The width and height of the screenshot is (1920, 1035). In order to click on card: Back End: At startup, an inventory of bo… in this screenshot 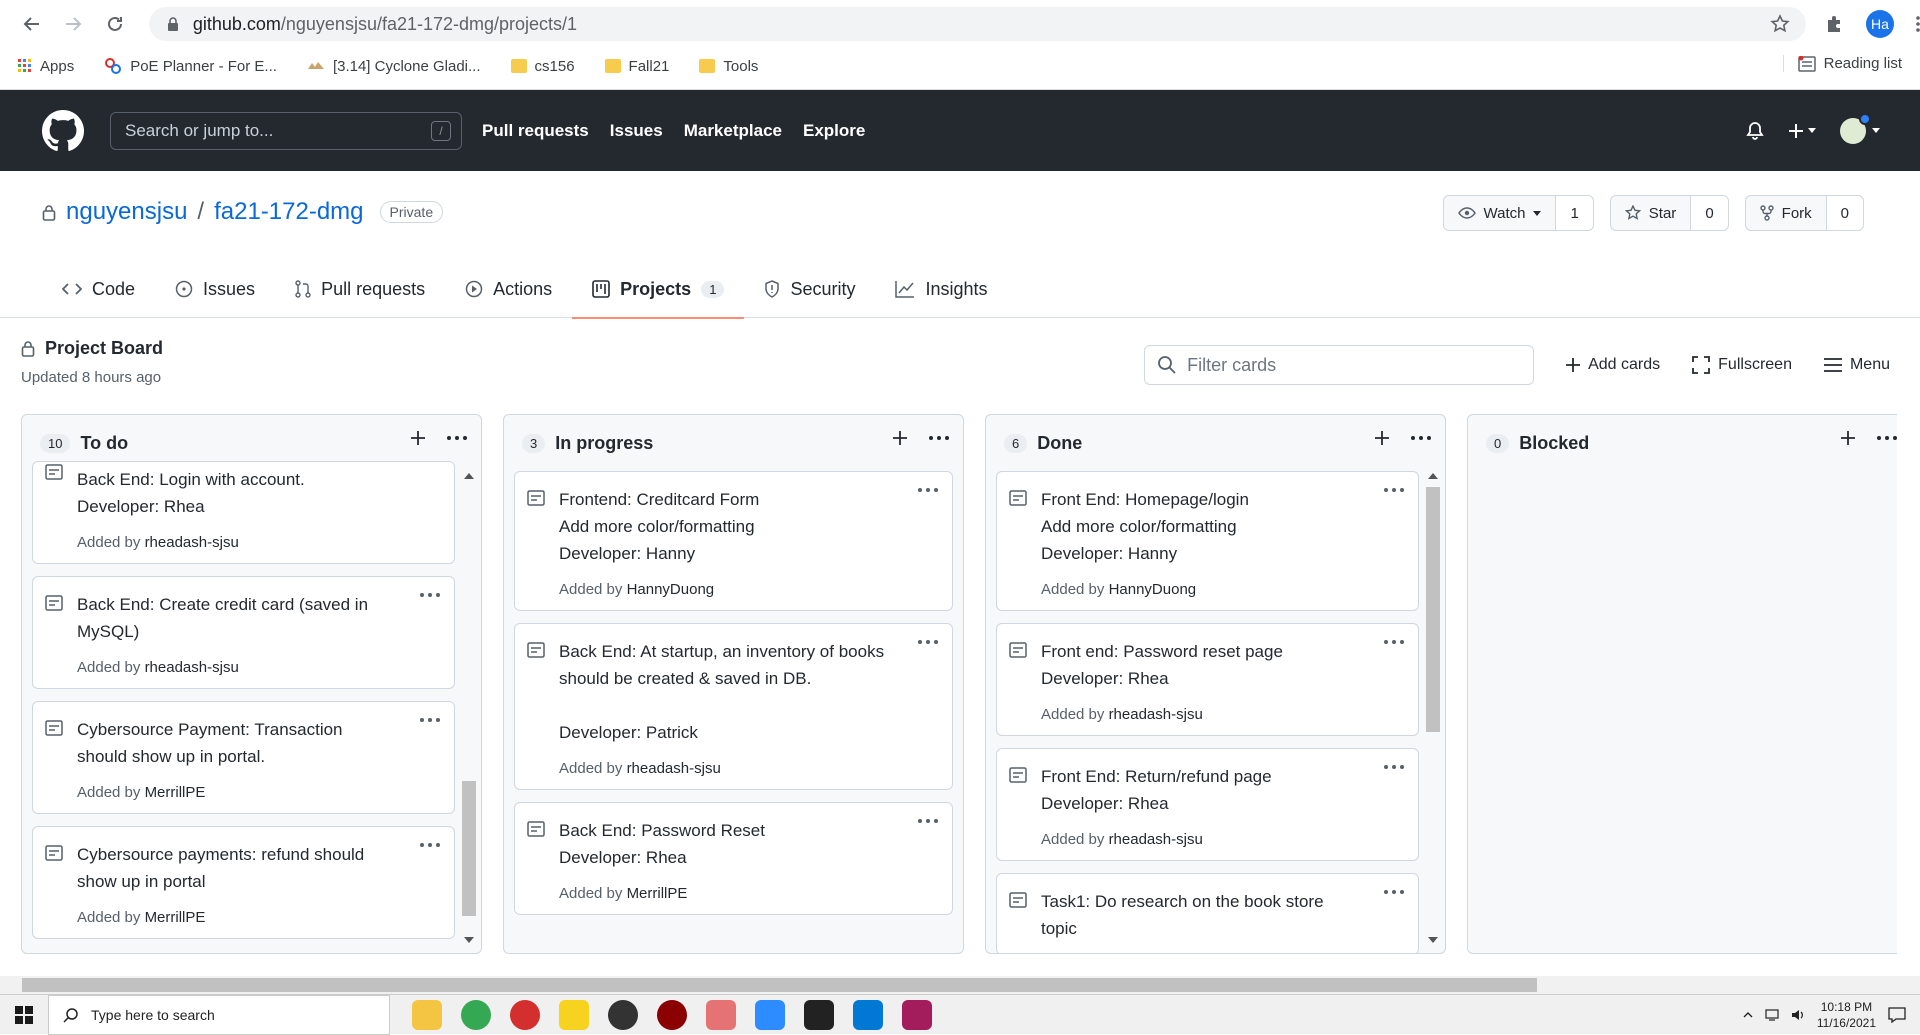, I will do `click(733, 706)`.